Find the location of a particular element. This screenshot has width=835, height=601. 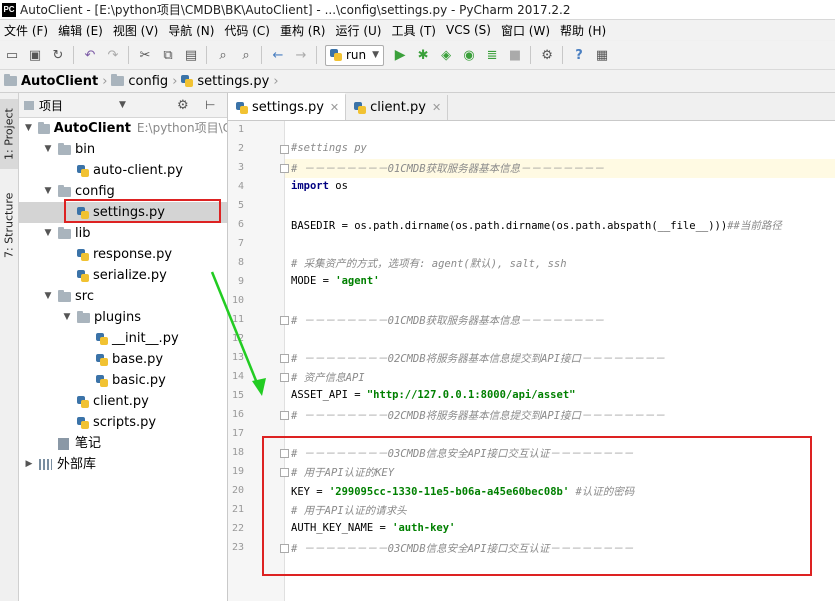

find-icon: ⌕ is located at coordinates (223, 55).